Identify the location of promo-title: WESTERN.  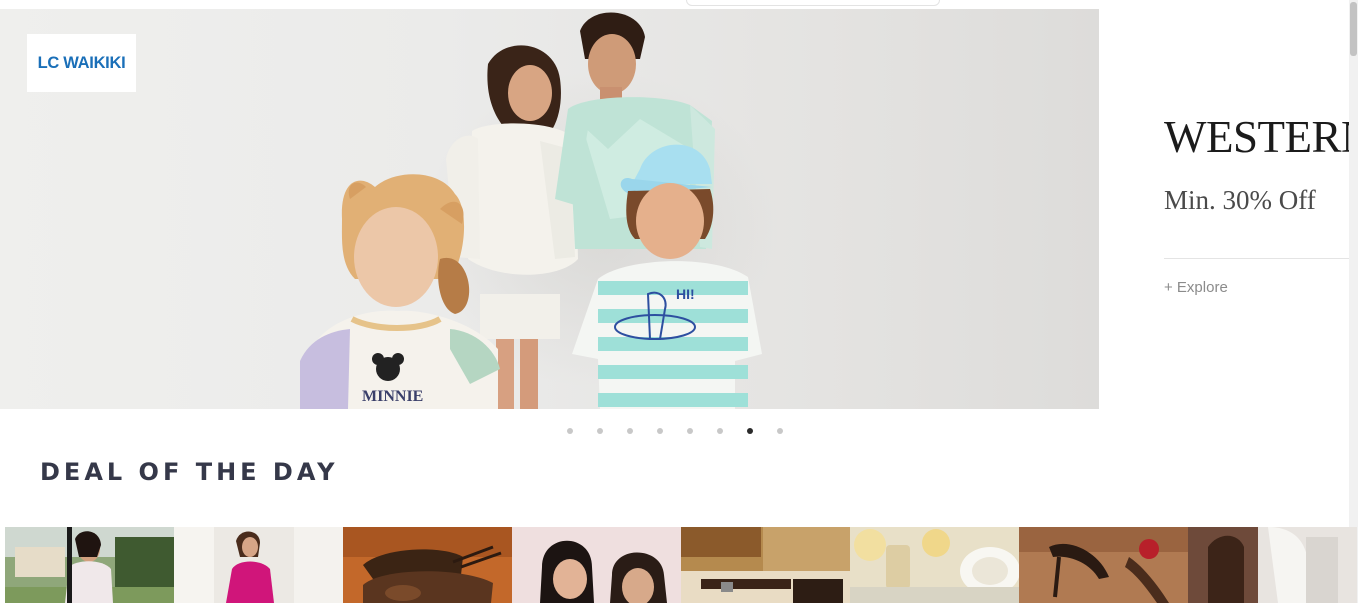
(1256, 137).